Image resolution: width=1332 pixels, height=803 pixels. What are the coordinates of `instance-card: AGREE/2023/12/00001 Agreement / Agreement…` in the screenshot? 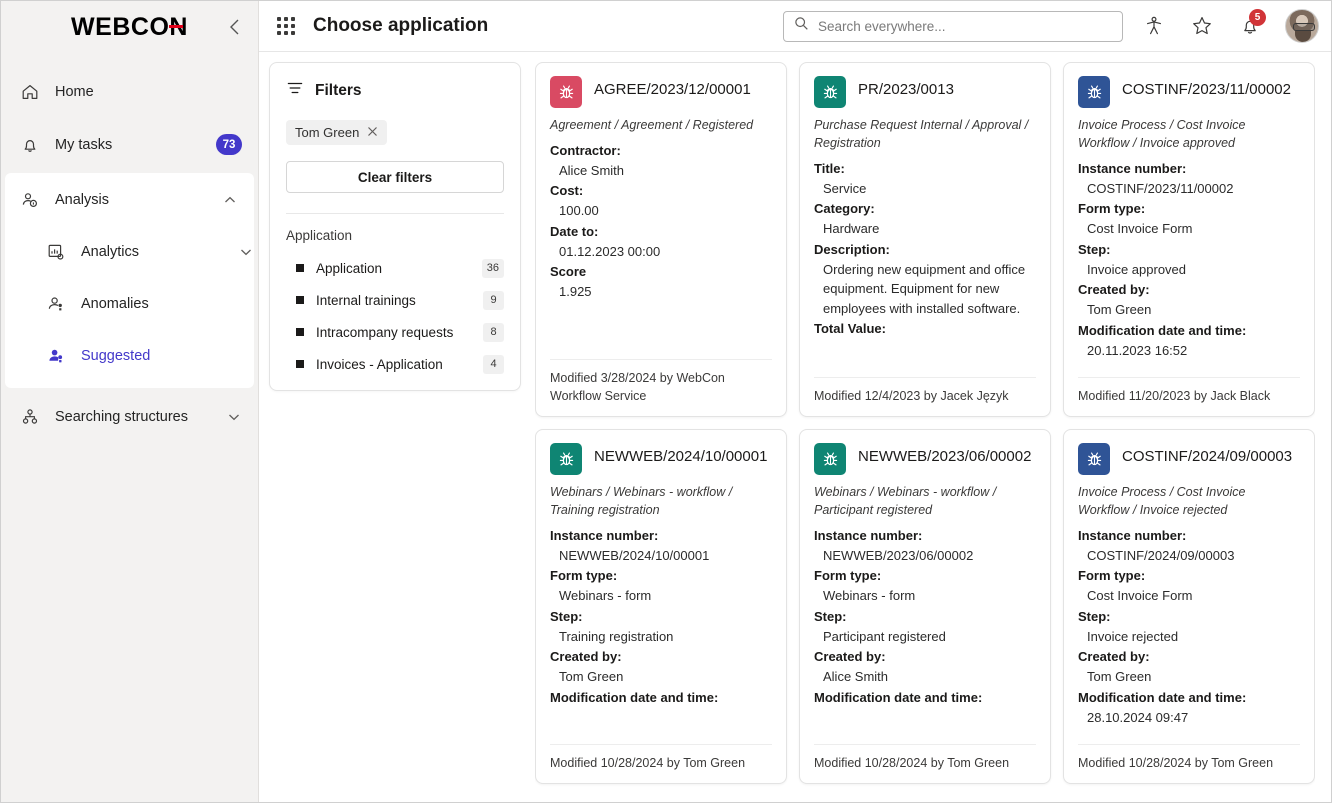 It's located at (661, 239).